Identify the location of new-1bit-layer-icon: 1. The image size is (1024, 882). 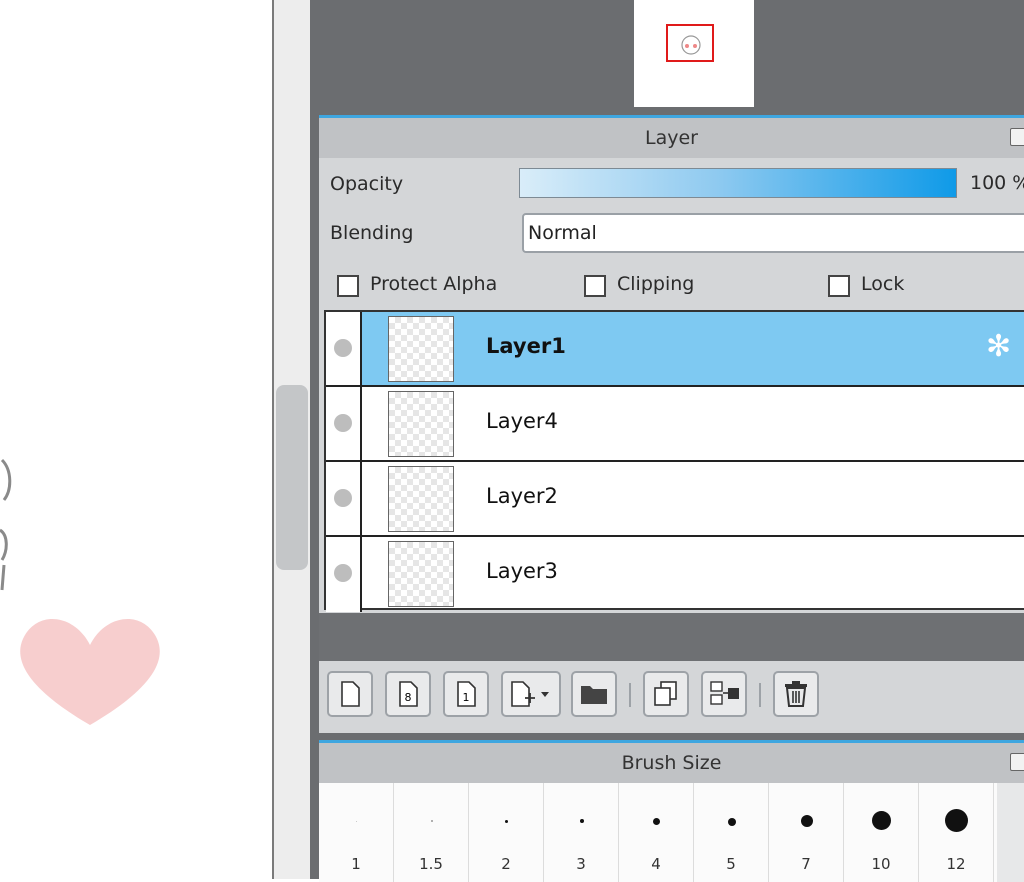
(466, 694).